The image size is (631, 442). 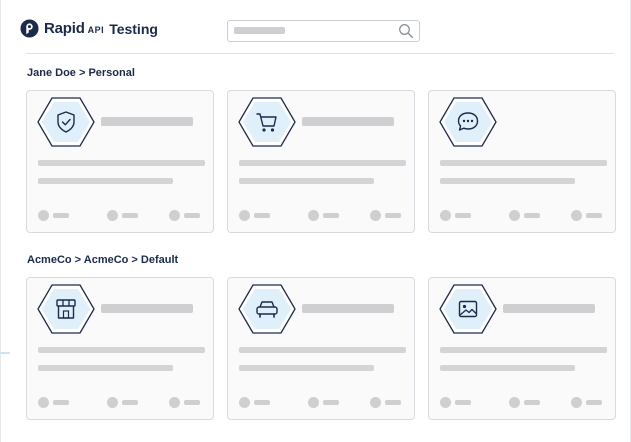 What do you see at coordinates (267, 309) in the screenshot?
I see `car-icon` at bounding box center [267, 309].